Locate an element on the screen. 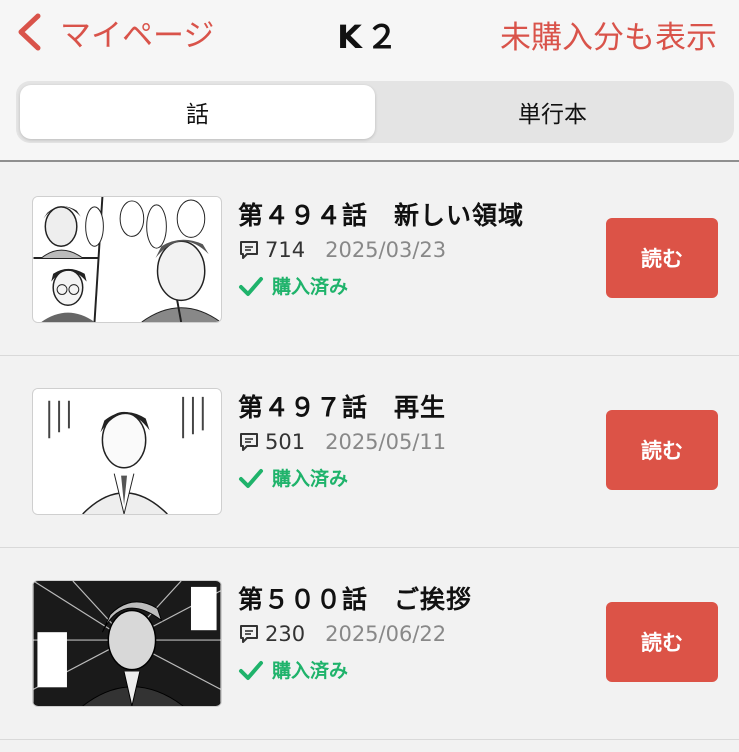  segment-bar: 話 単行本 is located at coordinates (369, 113).